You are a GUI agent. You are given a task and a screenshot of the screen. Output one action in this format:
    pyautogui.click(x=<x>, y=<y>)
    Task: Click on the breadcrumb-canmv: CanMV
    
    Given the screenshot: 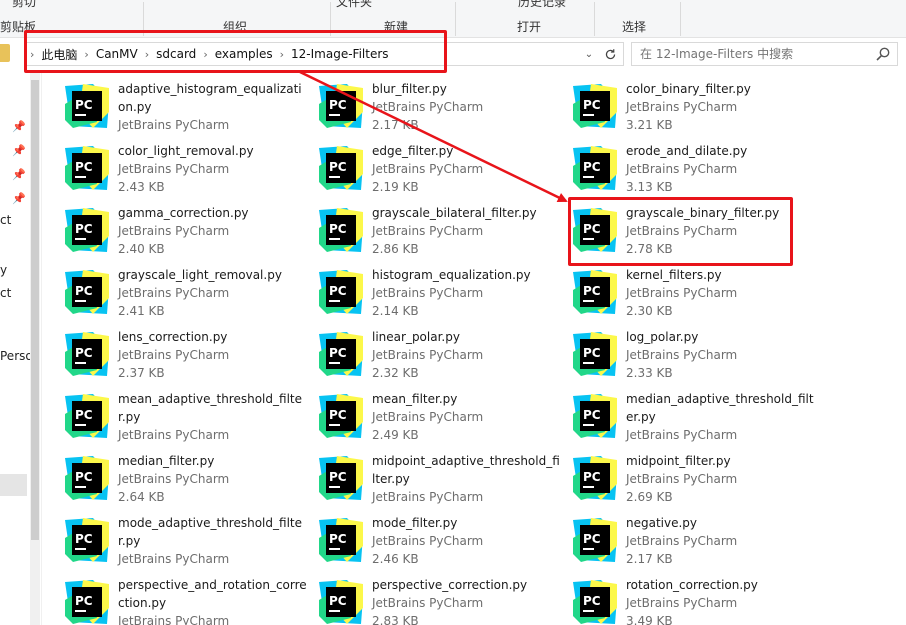 What is the action you would take?
    pyautogui.click(x=117, y=54)
    